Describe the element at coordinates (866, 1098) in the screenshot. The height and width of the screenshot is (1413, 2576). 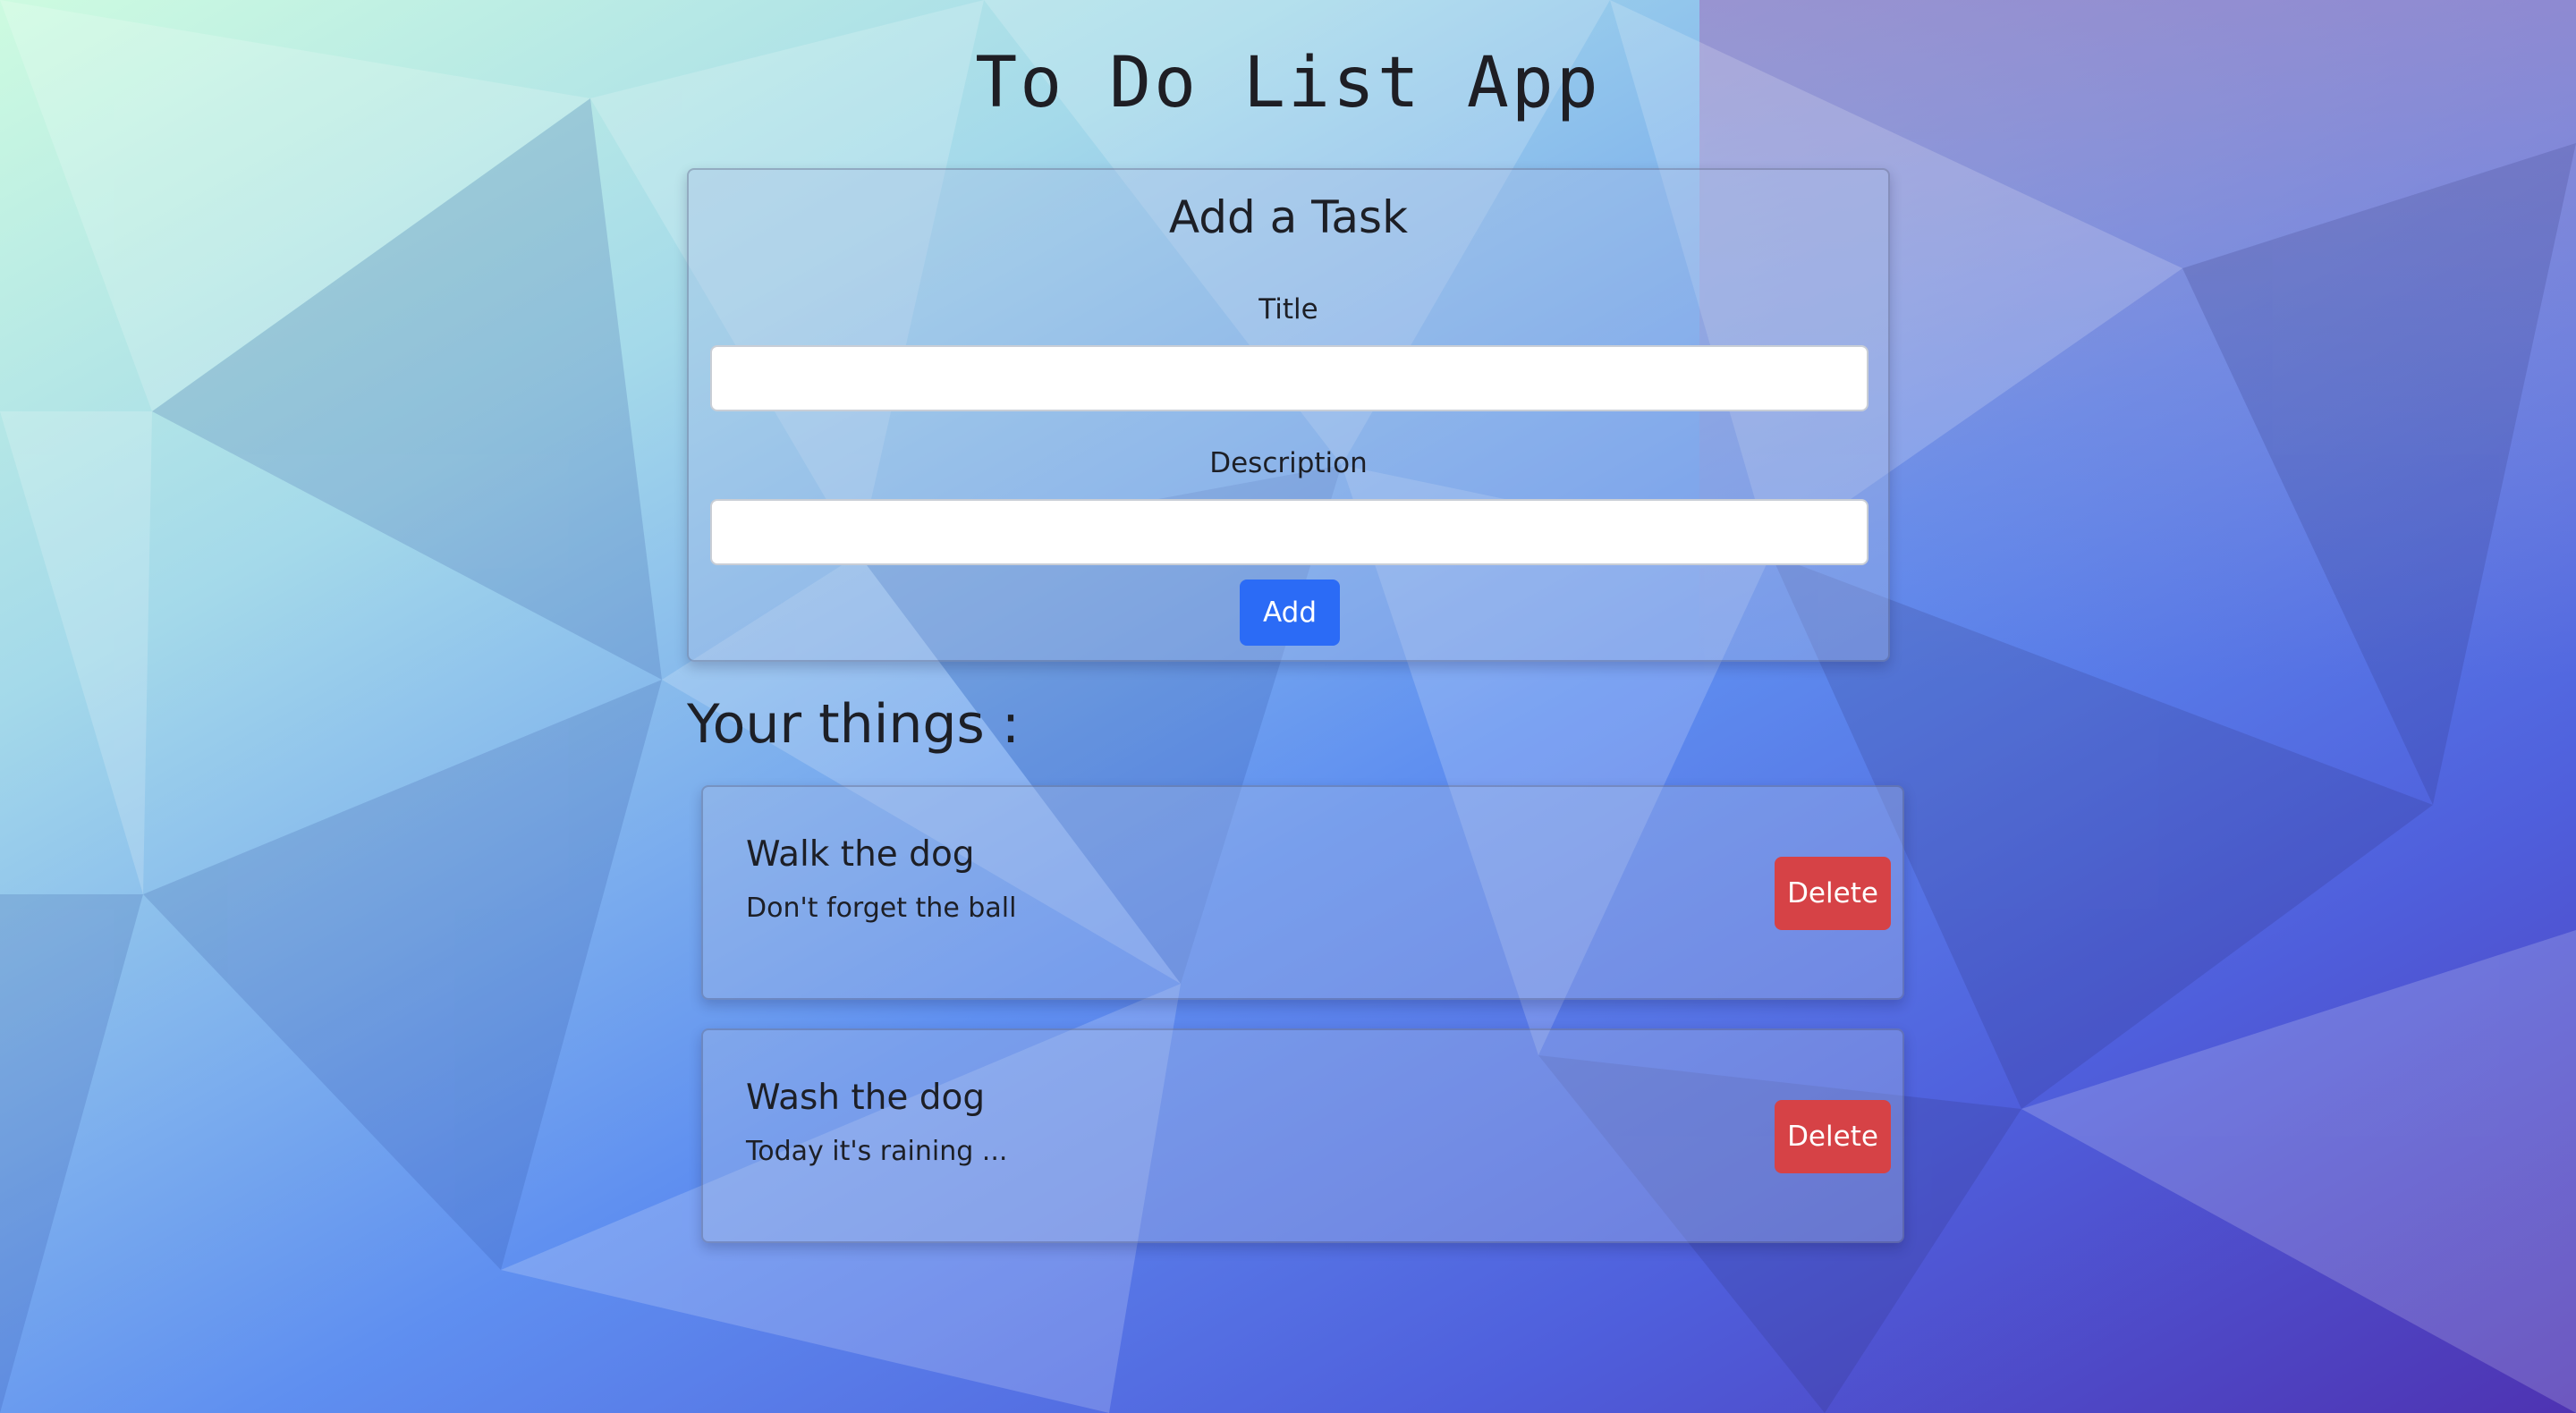
I see `task-title: Wash the dog` at that location.